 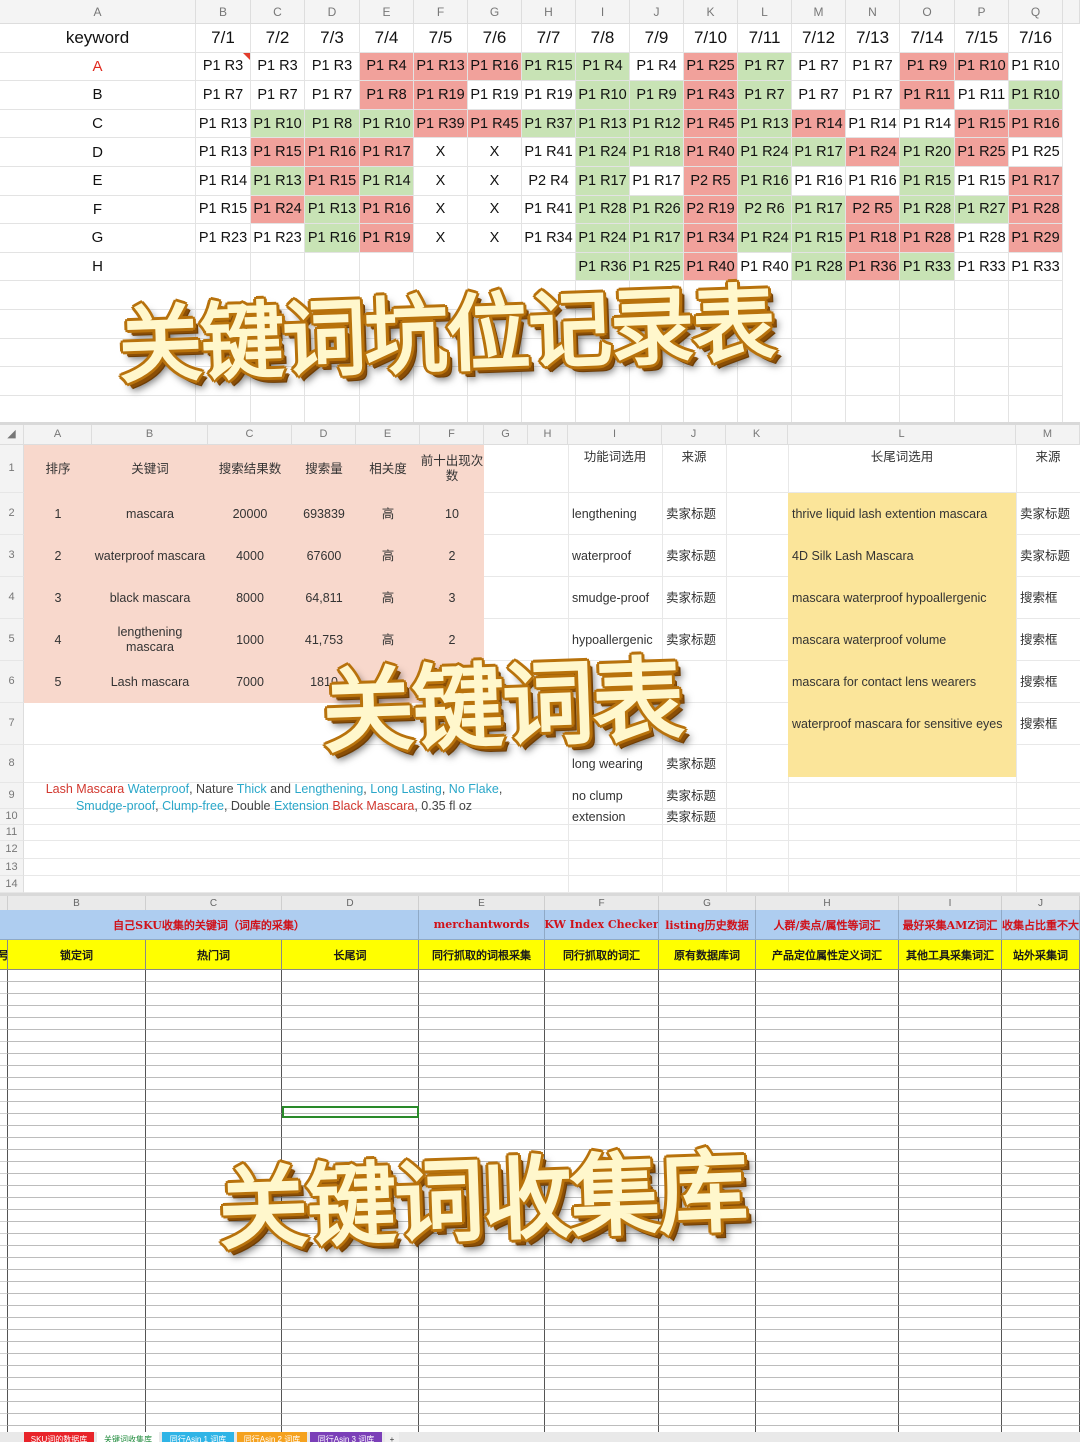 What do you see at coordinates (927, 124) in the screenshot?
I see `rank-cell: P1 R14` at bounding box center [927, 124].